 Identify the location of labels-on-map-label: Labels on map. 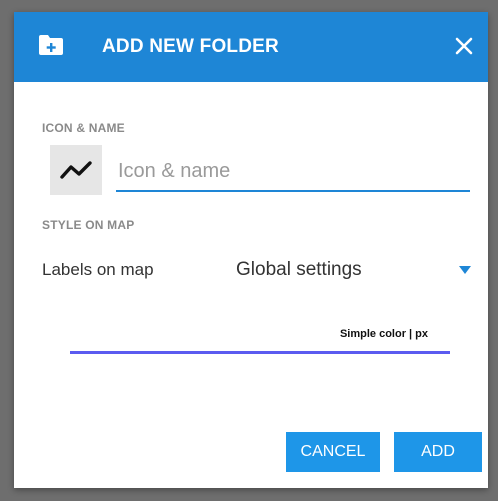
(98, 269).